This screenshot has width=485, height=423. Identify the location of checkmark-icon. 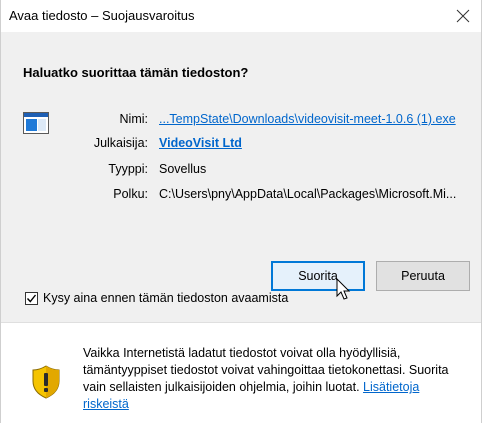
(31, 298).